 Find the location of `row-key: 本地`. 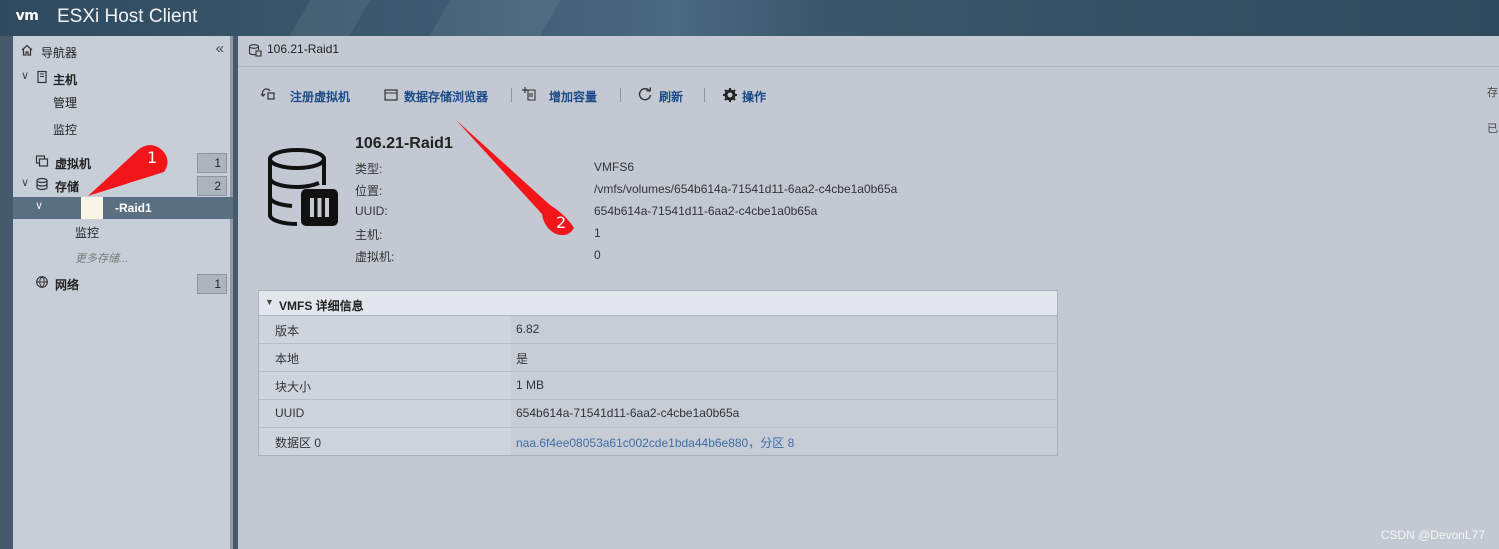

row-key: 本地 is located at coordinates (385, 357).